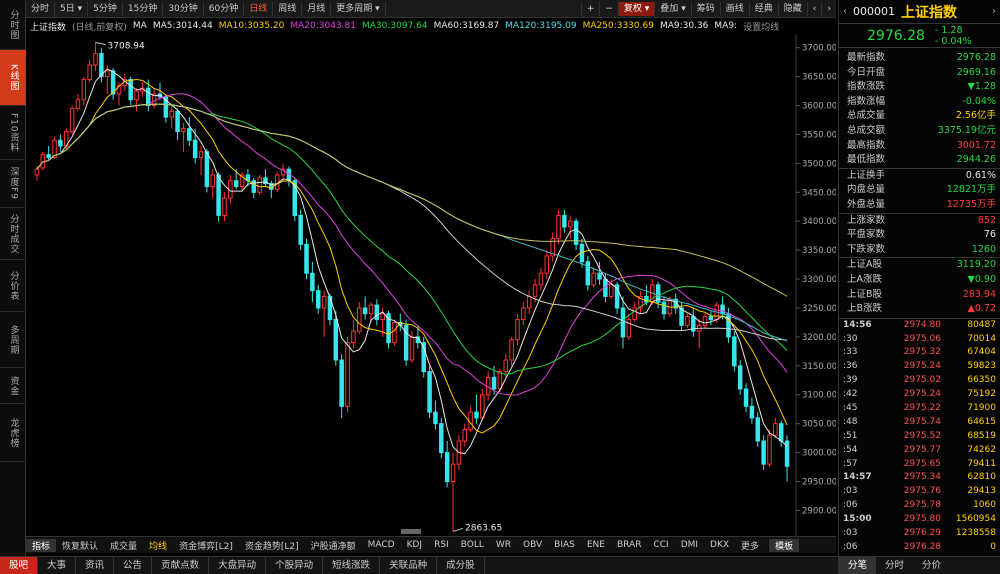 The height and width of the screenshot is (574, 1000). What do you see at coordinates (564, 545) in the screenshot?
I see `indicator-13: BIAS` at bounding box center [564, 545].